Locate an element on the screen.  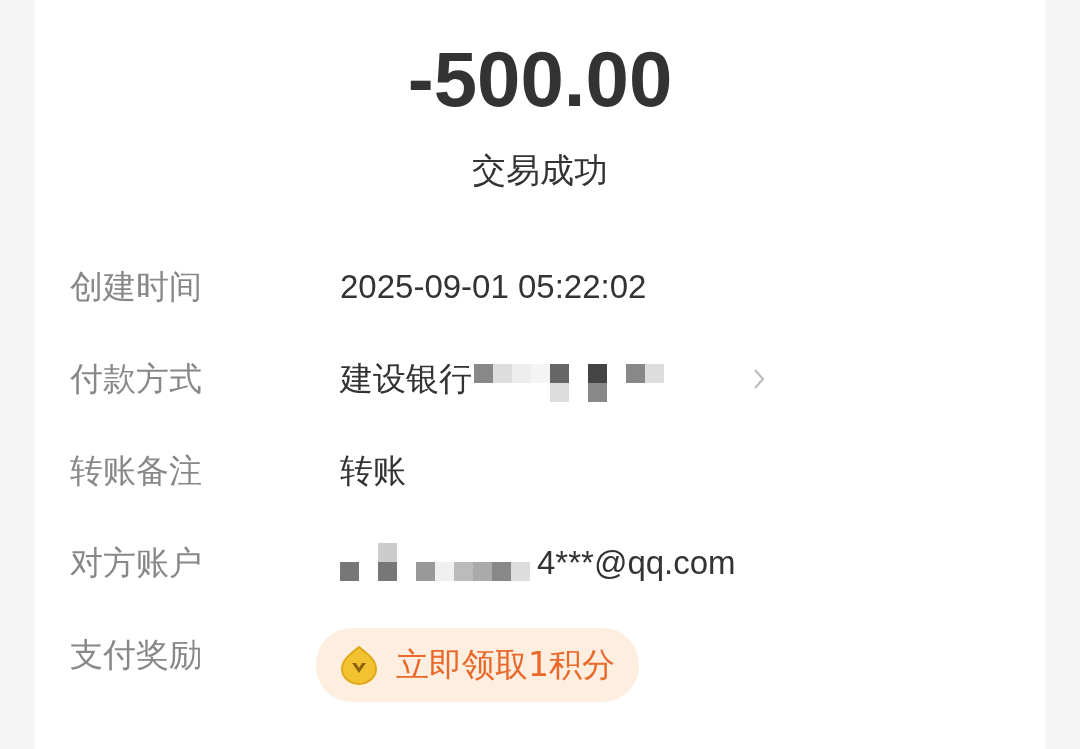
coin-icon is located at coordinates (359, 665).